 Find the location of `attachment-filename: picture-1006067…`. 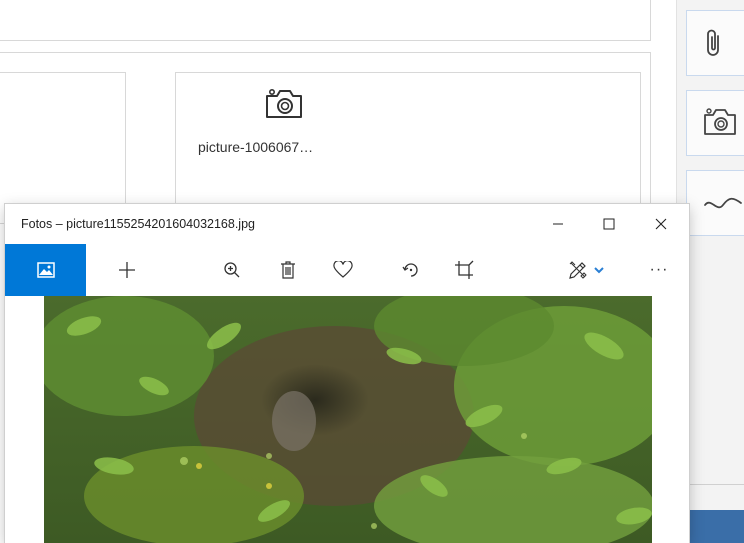

attachment-filename: picture-1006067… is located at coordinates (256, 147).